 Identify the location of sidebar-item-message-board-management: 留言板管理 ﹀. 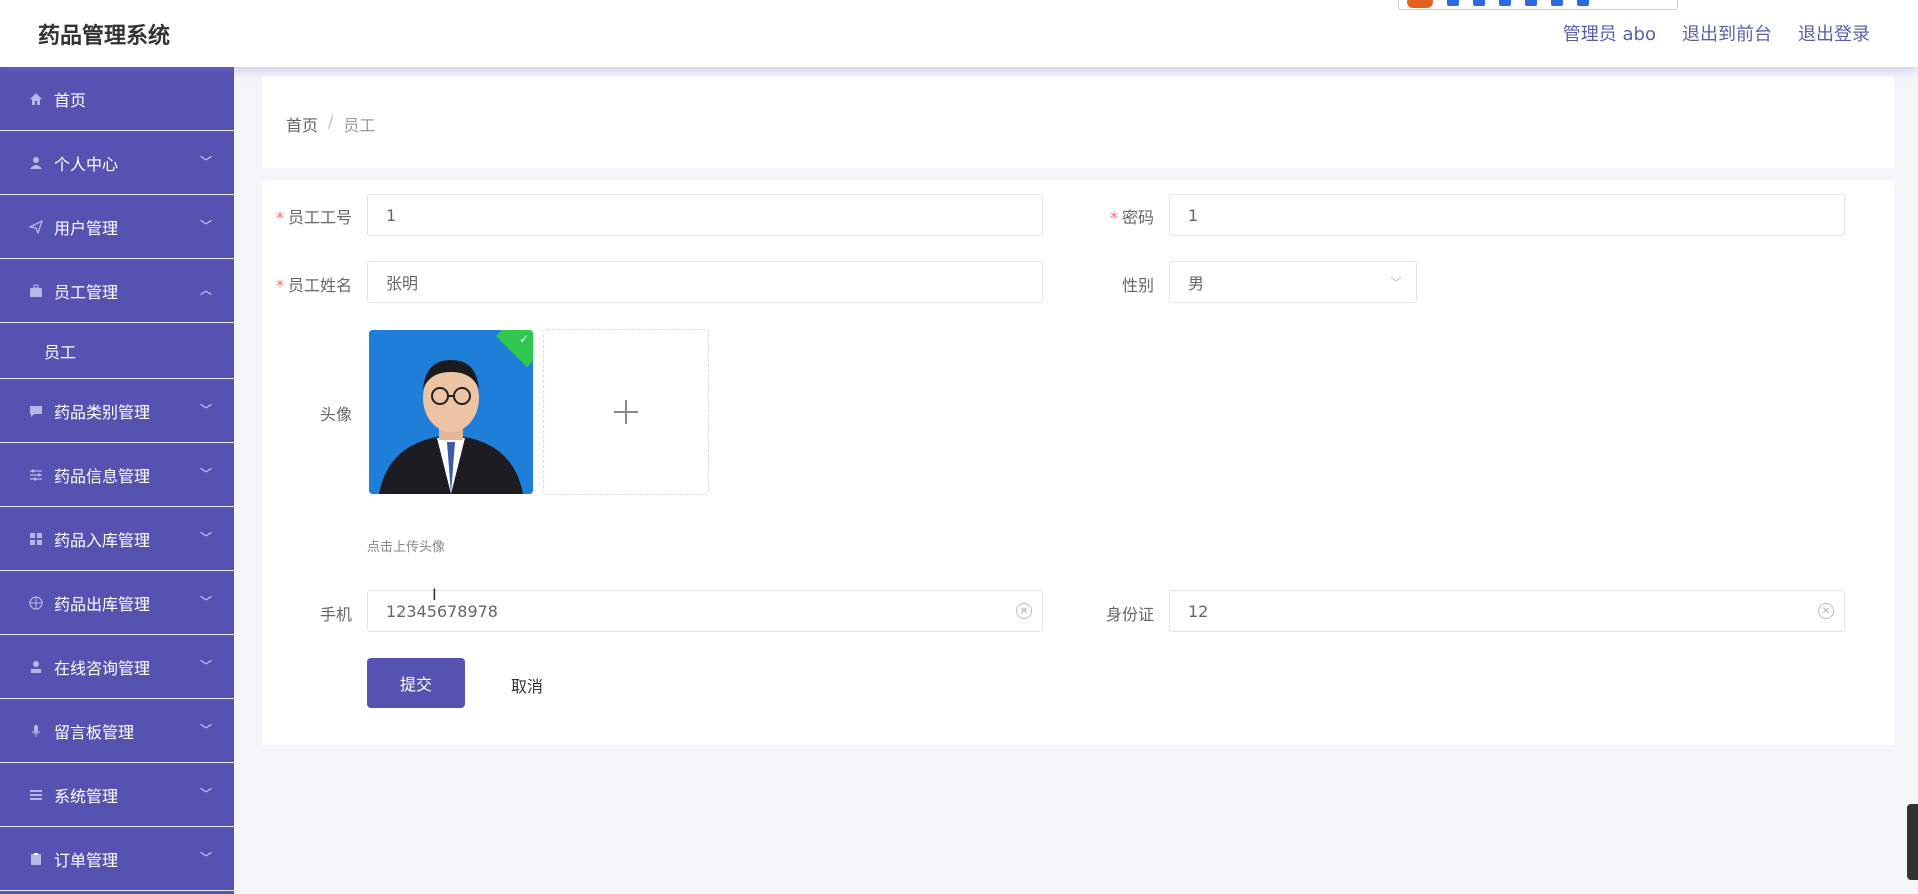
(117, 731).